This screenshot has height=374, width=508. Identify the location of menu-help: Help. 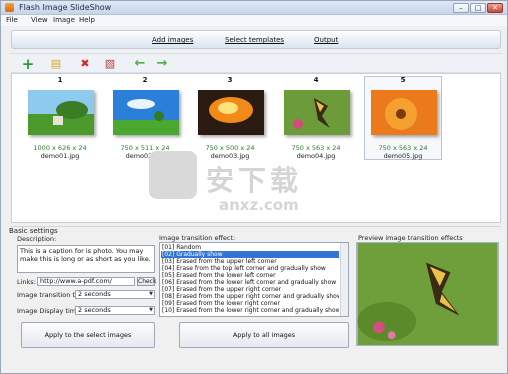
(87, 20).